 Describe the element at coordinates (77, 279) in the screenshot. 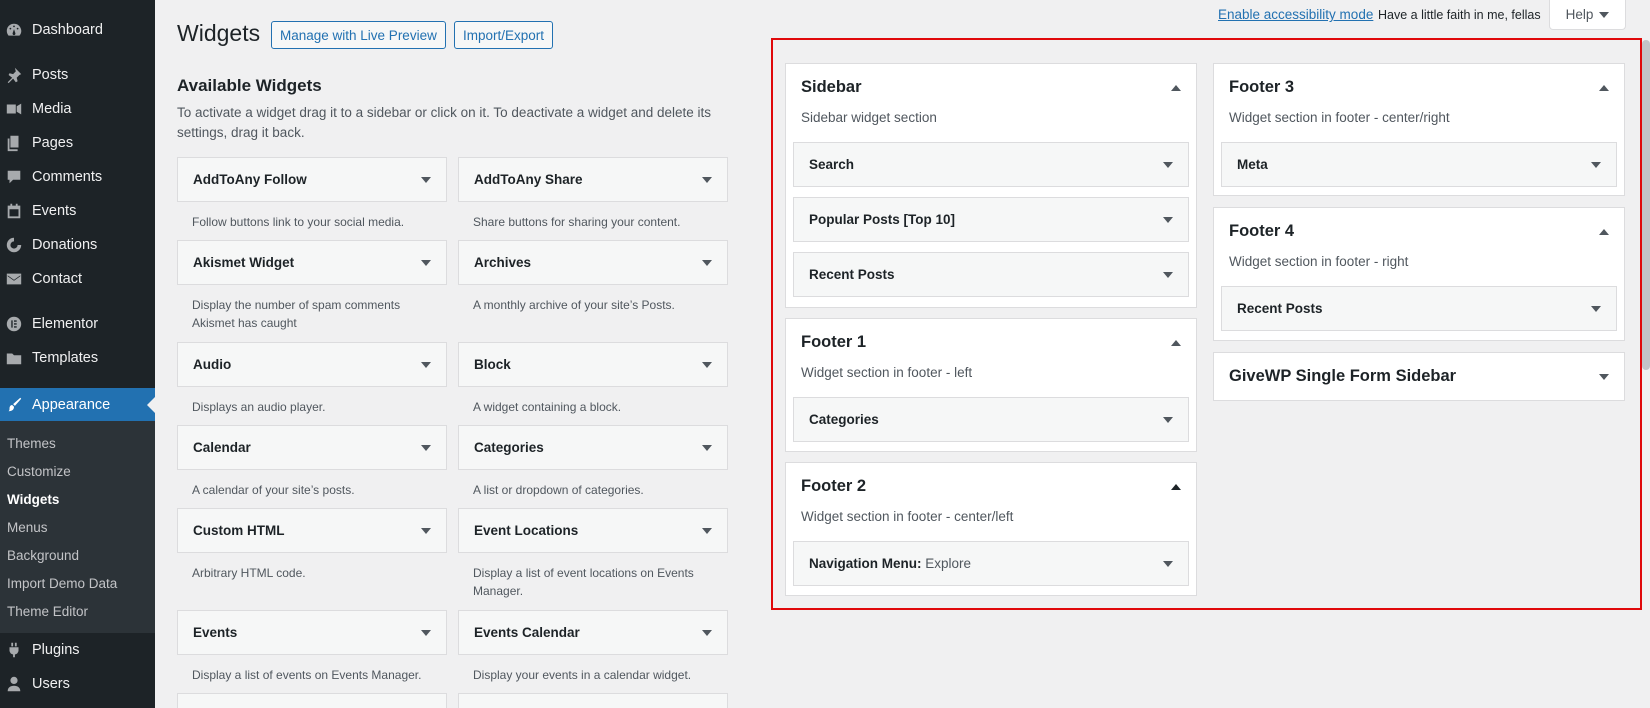

I see `menu-contact: Contact` at that location.